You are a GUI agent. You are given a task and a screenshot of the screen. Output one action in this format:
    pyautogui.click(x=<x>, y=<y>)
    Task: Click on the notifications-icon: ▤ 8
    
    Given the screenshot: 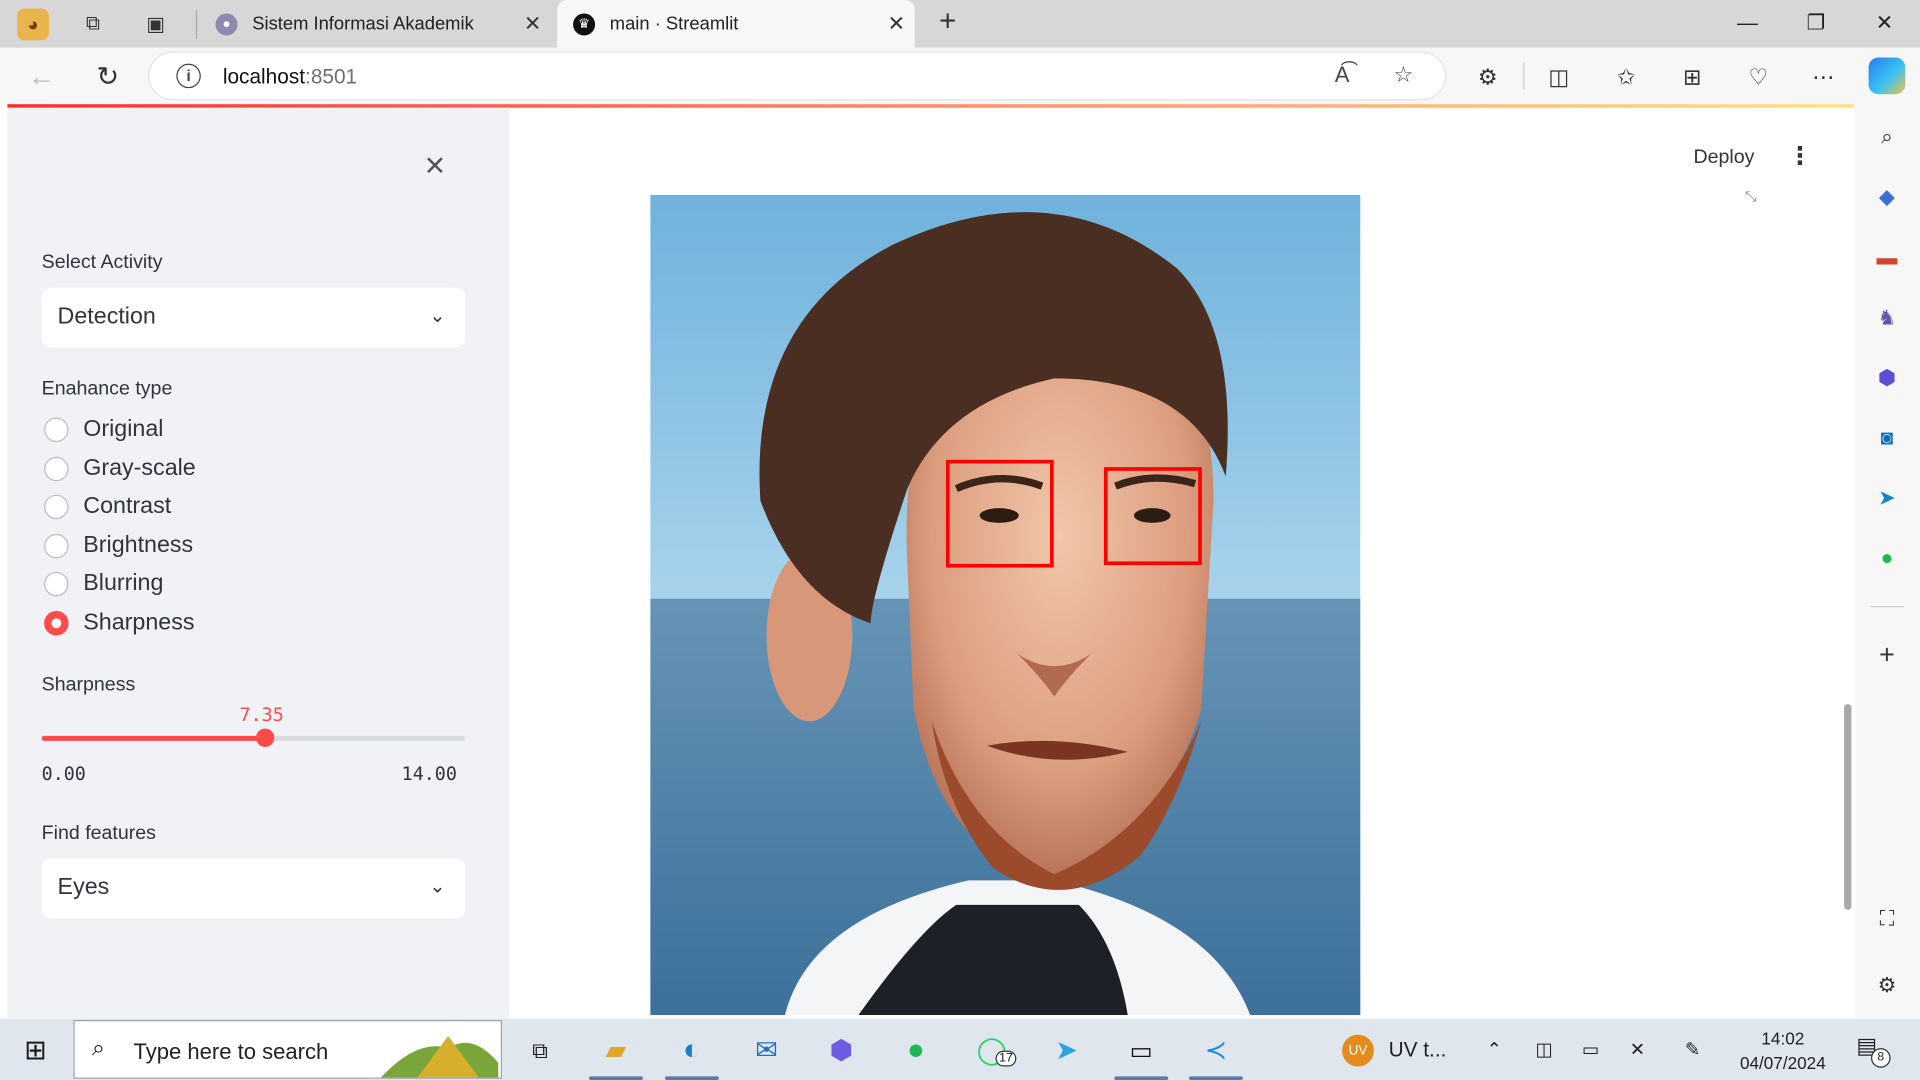 What is the action you would take?
    pyautogui.click(x=1873, y=1050)
    